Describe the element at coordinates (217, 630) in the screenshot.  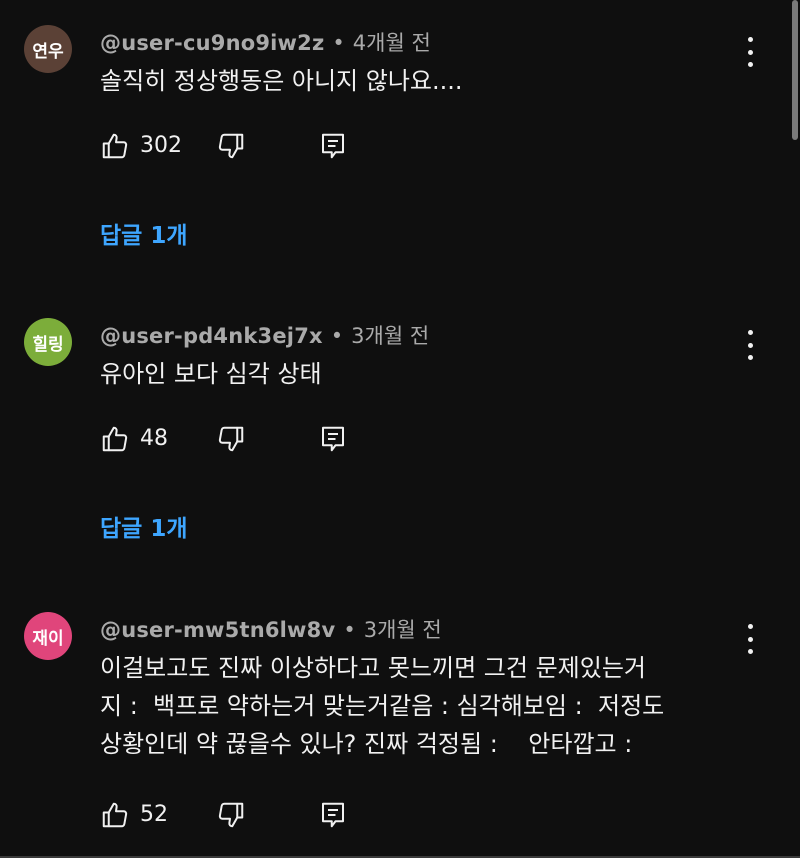
I see `author-handle: @user-mw5tn6lw8v` at that location.